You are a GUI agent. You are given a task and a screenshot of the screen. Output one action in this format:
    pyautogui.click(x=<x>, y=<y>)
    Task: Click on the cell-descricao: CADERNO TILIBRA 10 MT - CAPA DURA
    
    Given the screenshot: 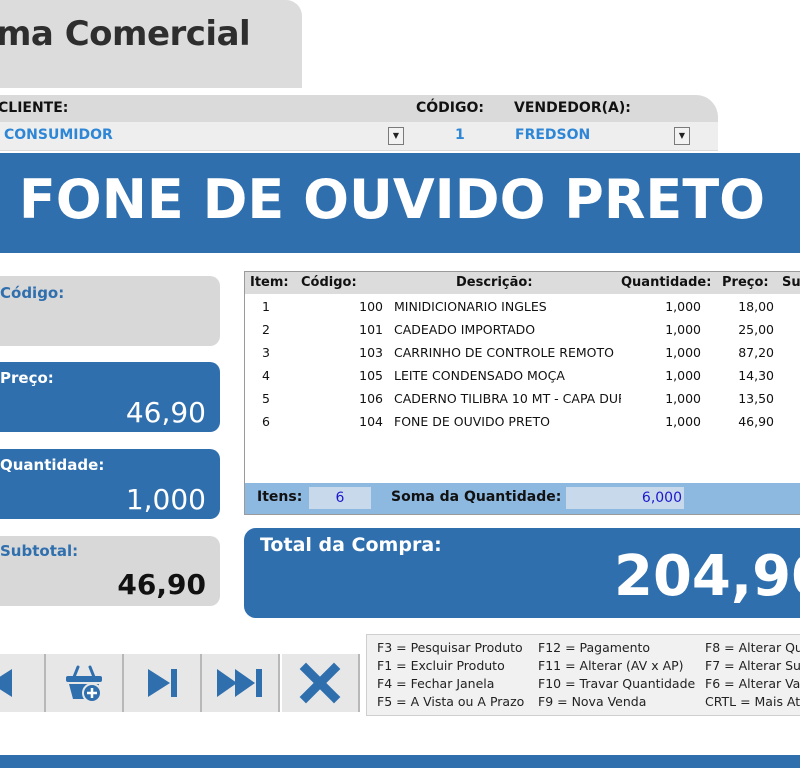 What is the action you would take?
    pyautogui.click(x=507, y=398)
    